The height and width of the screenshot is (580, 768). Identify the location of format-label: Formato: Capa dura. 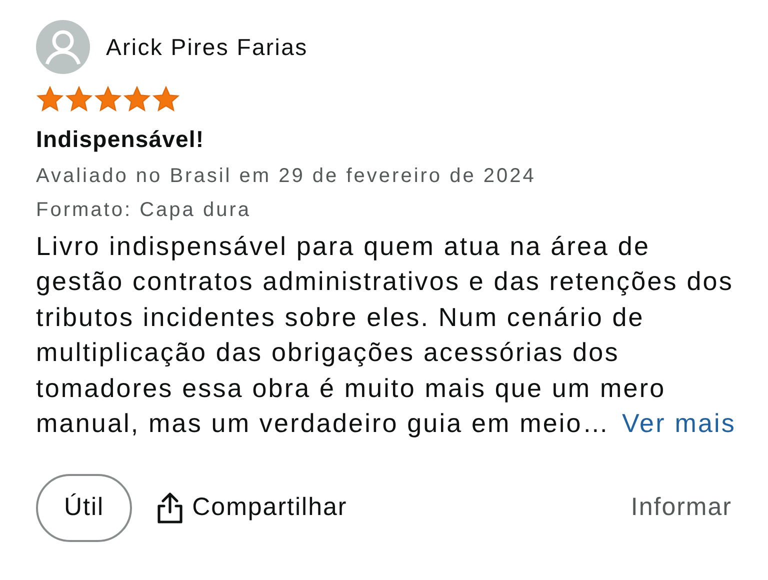
(144, 210).